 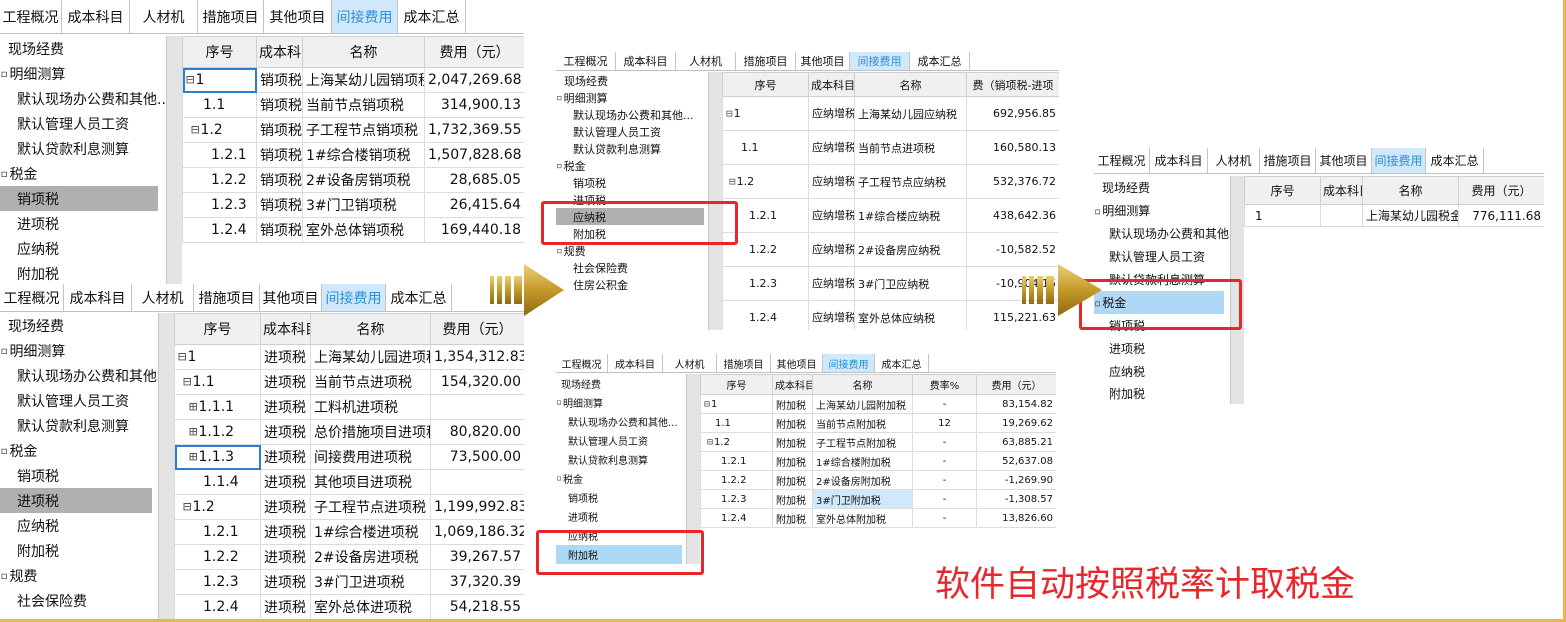 I want to click on tree-node: 应纳税, so click(x=79, y=248).